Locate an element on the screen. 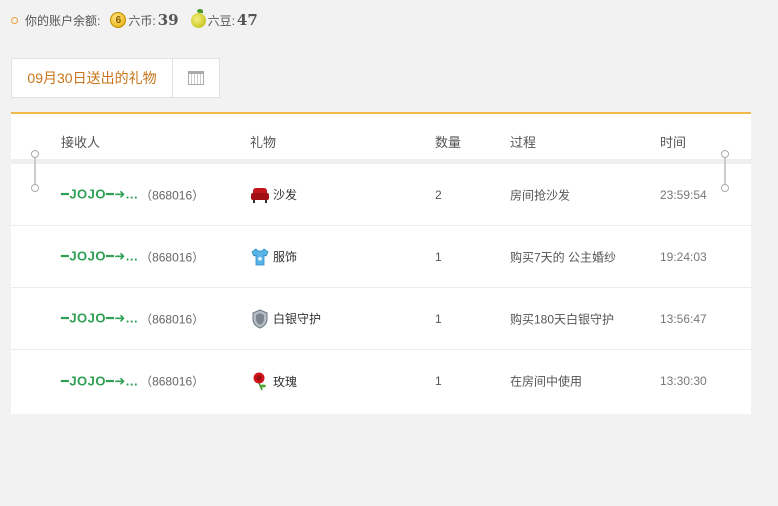  gift-process: 在房间中使用 is located at coordinates (546, 381).